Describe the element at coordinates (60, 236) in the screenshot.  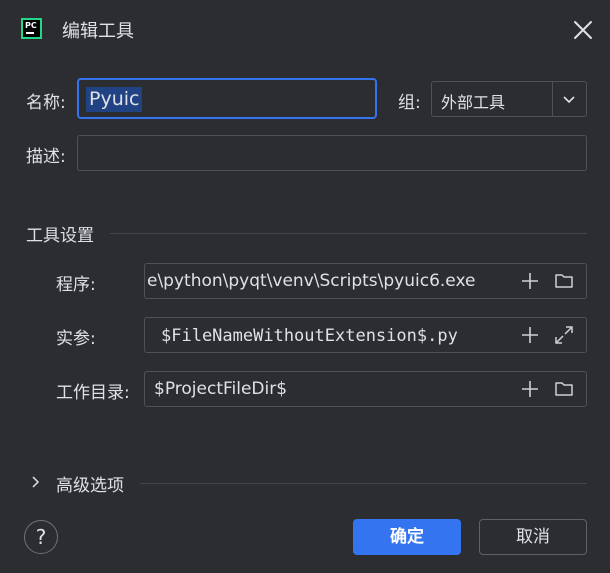
I see `tool-settings-section-title: 工具设置` at that location.